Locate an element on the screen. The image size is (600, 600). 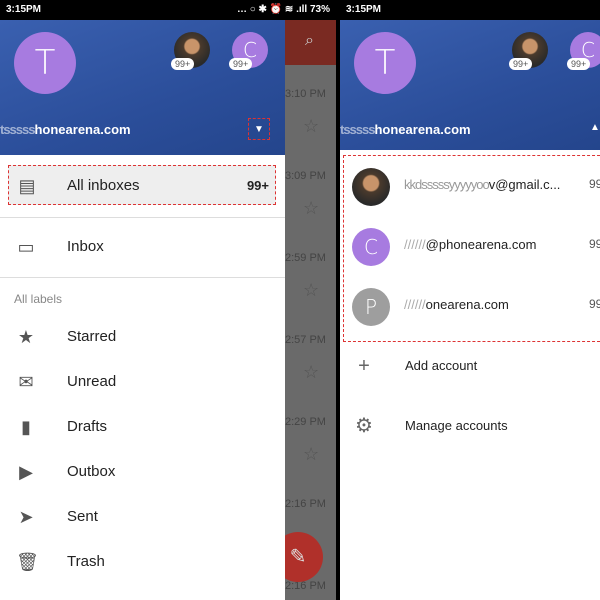
email-time: 2:59 PM is located at coordinates (305, 258).